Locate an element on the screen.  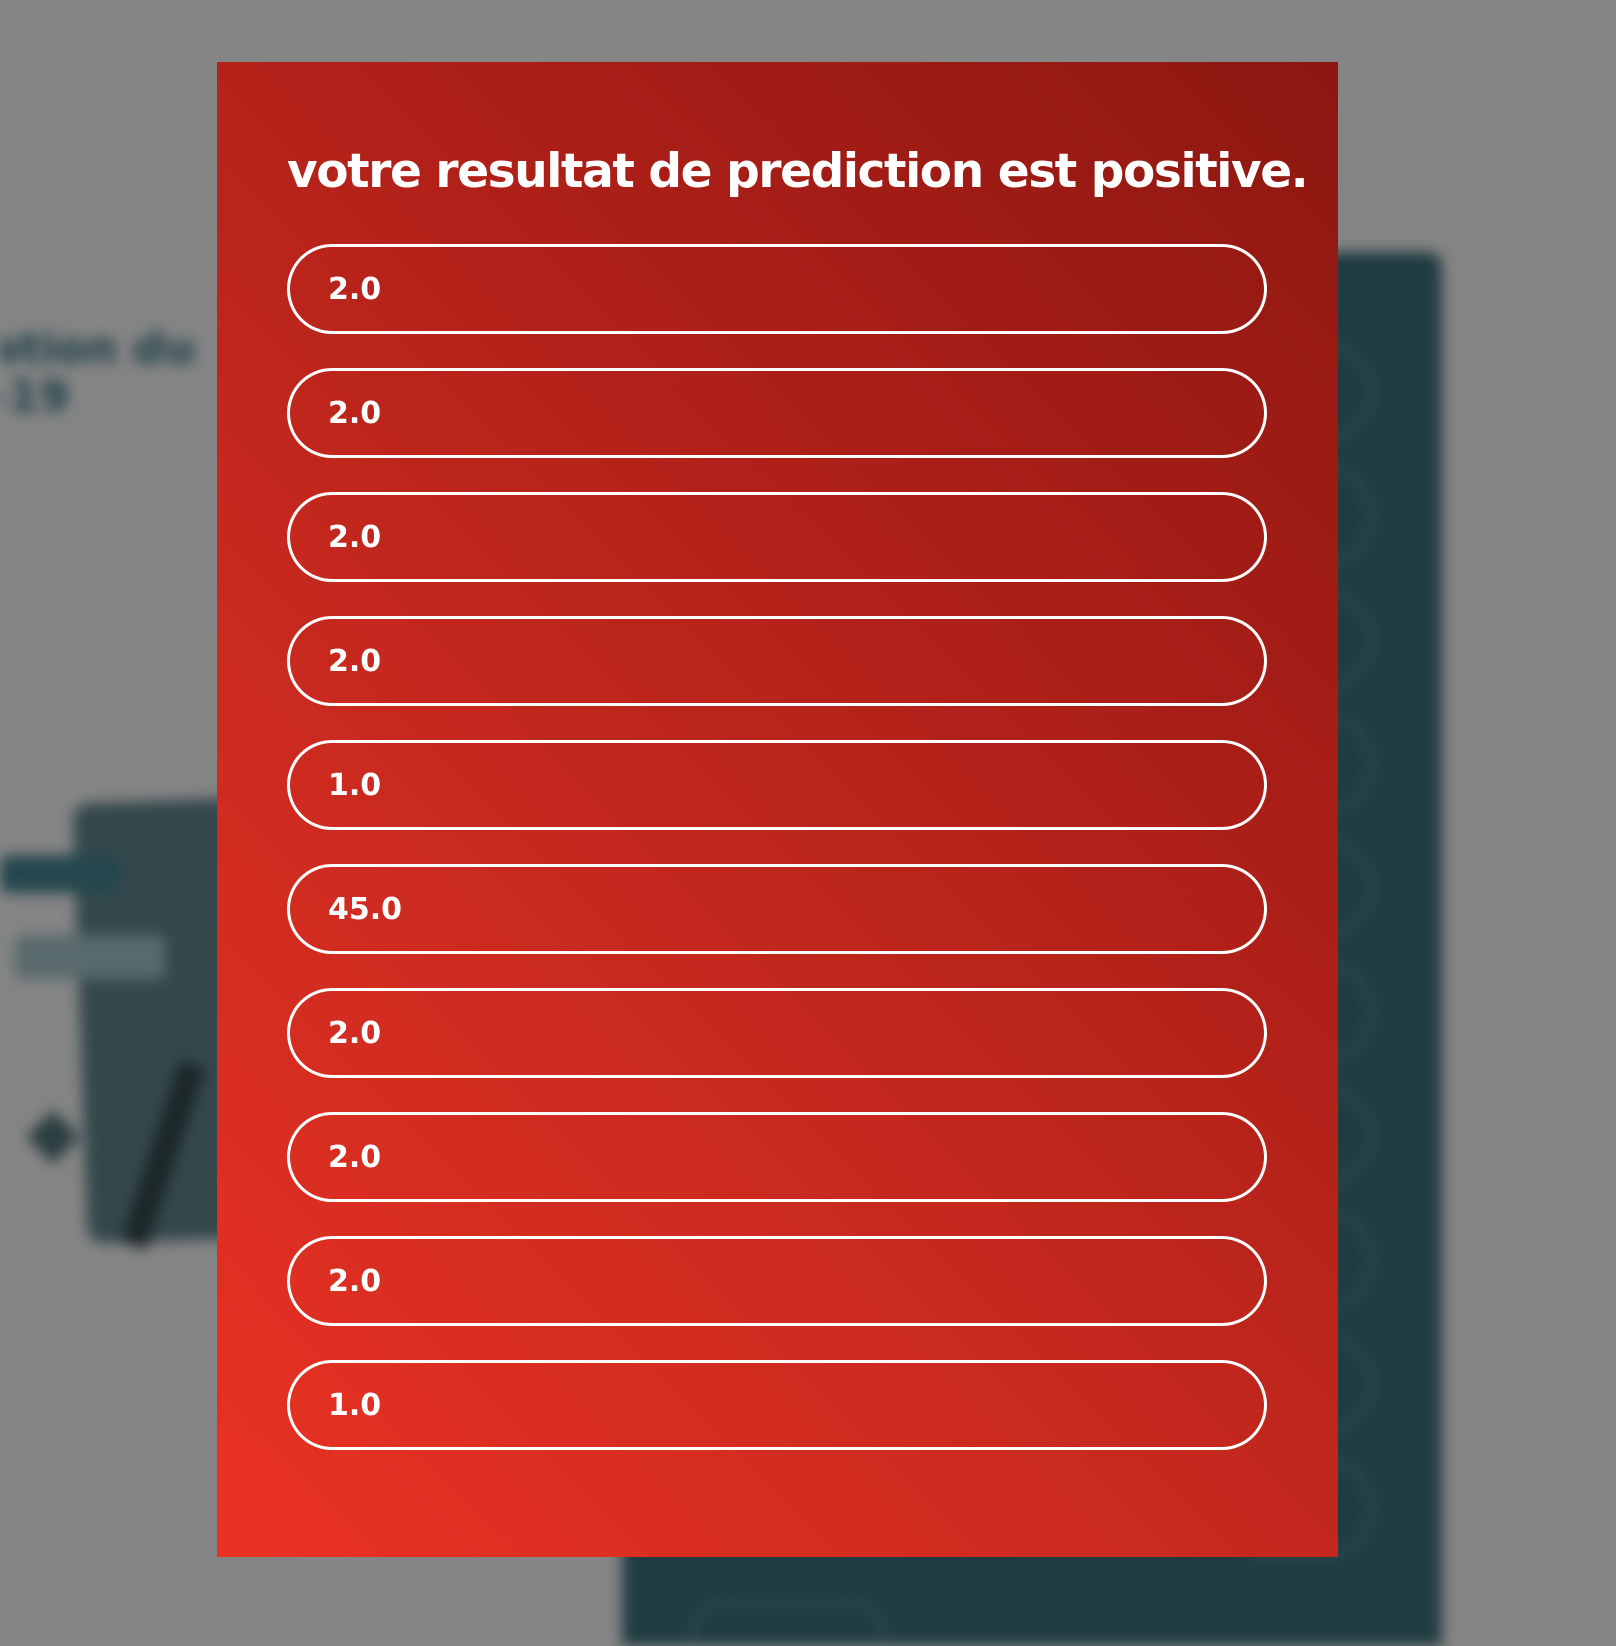
background-illustration-bar is located at coordinates (60, 874).